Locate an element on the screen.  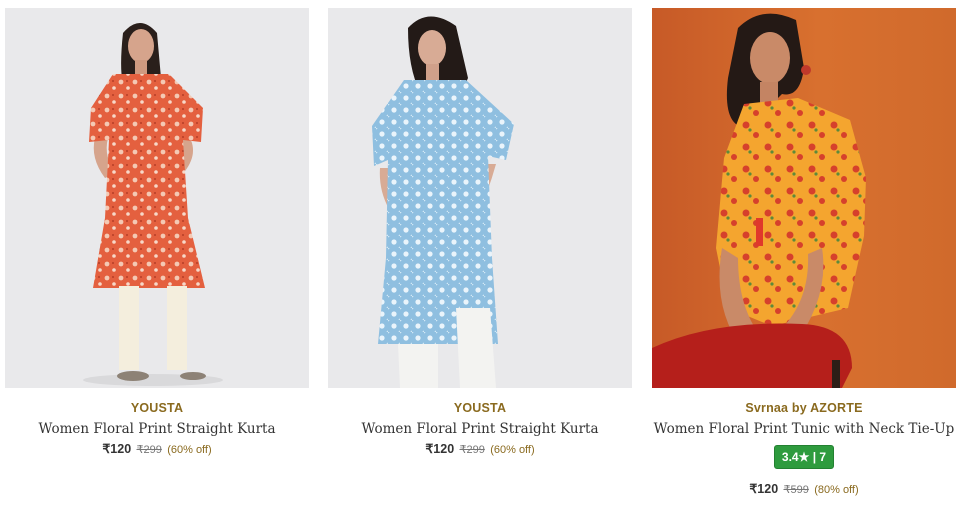
product-mrp: ₹599 is located at coordinates (796, 490).